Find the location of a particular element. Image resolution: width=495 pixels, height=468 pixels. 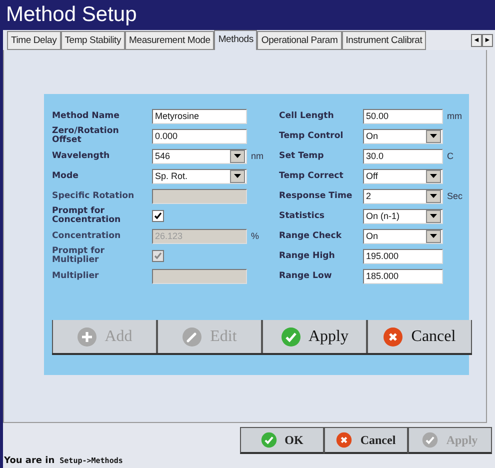

dropdown: Off is located at coordinates (403, 176).